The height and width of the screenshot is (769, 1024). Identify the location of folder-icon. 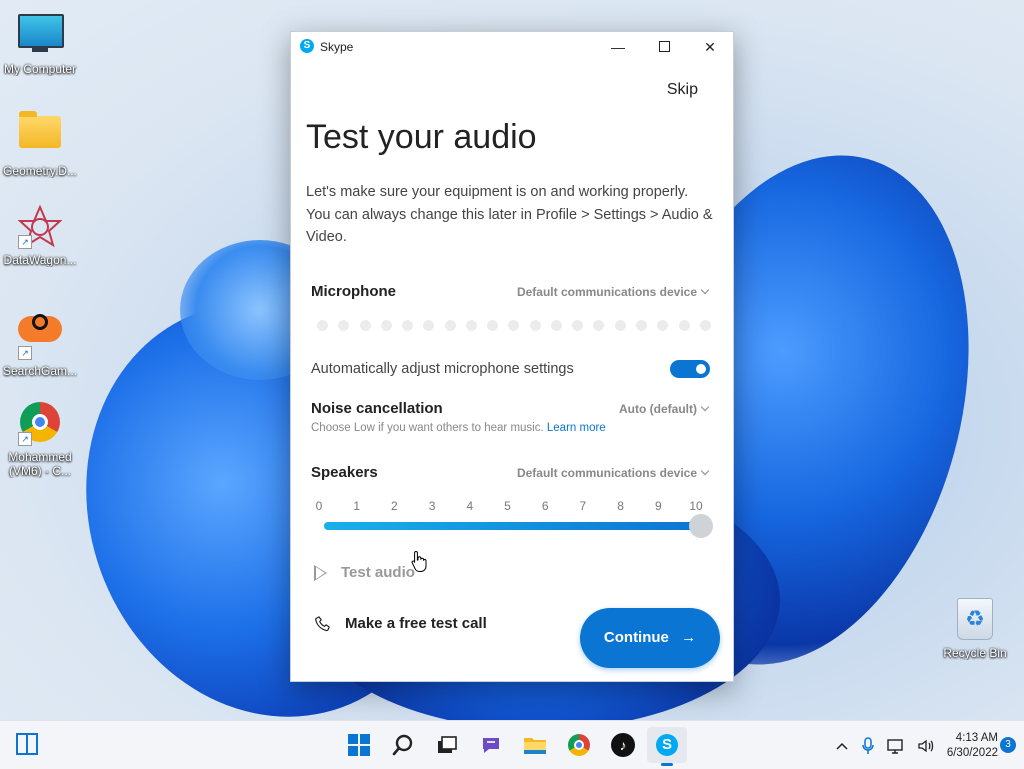
(40, 135).